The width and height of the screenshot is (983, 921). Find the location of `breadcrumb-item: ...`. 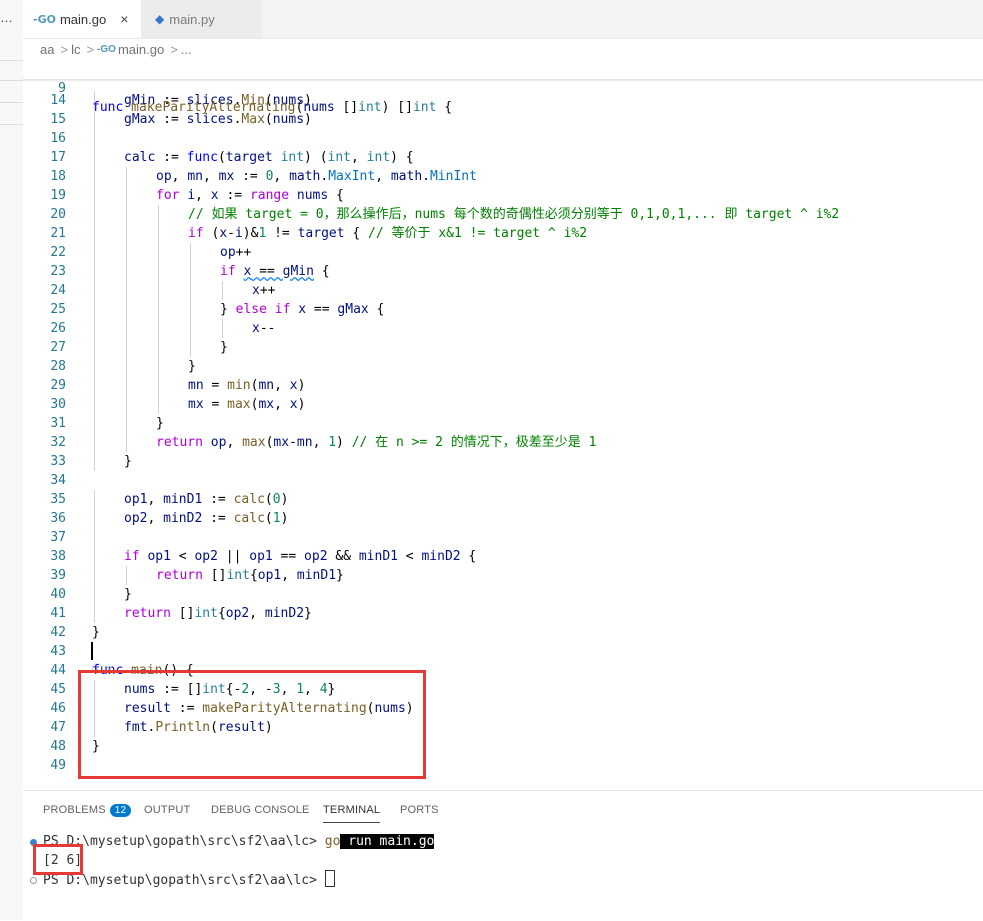

breadcrumb-item: ... is located at coordinates (186, 49).